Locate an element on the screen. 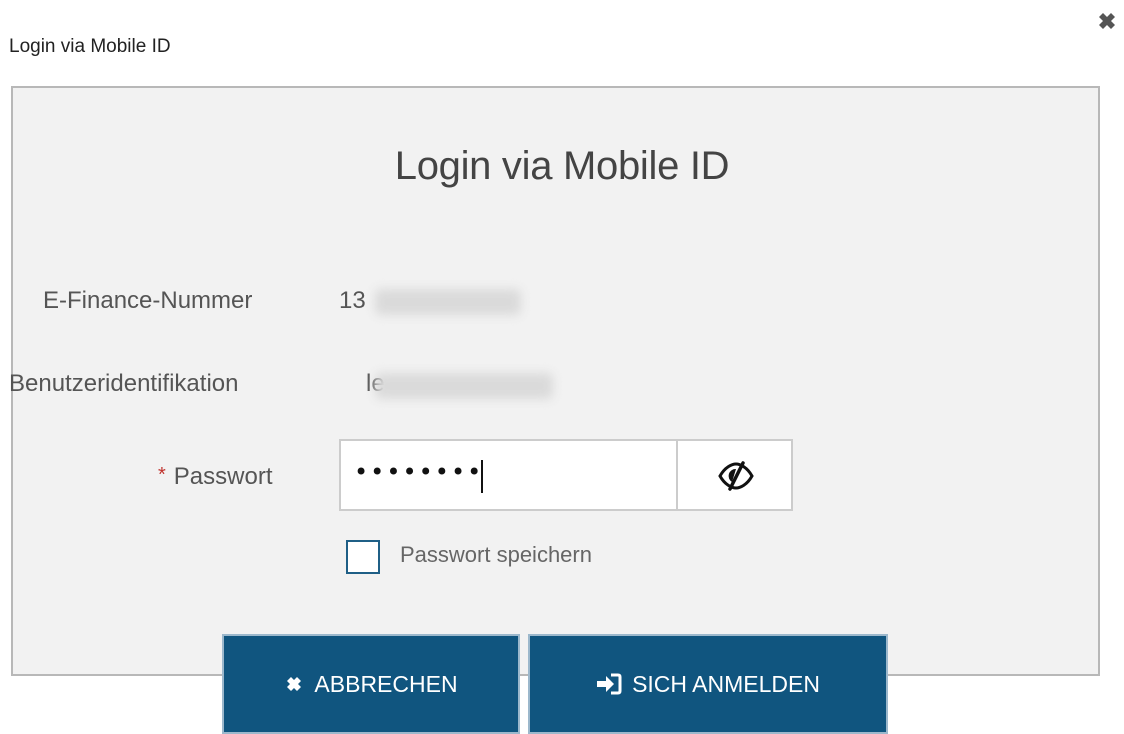  finance-number-value: 13 is located at coordinates (352, 300).